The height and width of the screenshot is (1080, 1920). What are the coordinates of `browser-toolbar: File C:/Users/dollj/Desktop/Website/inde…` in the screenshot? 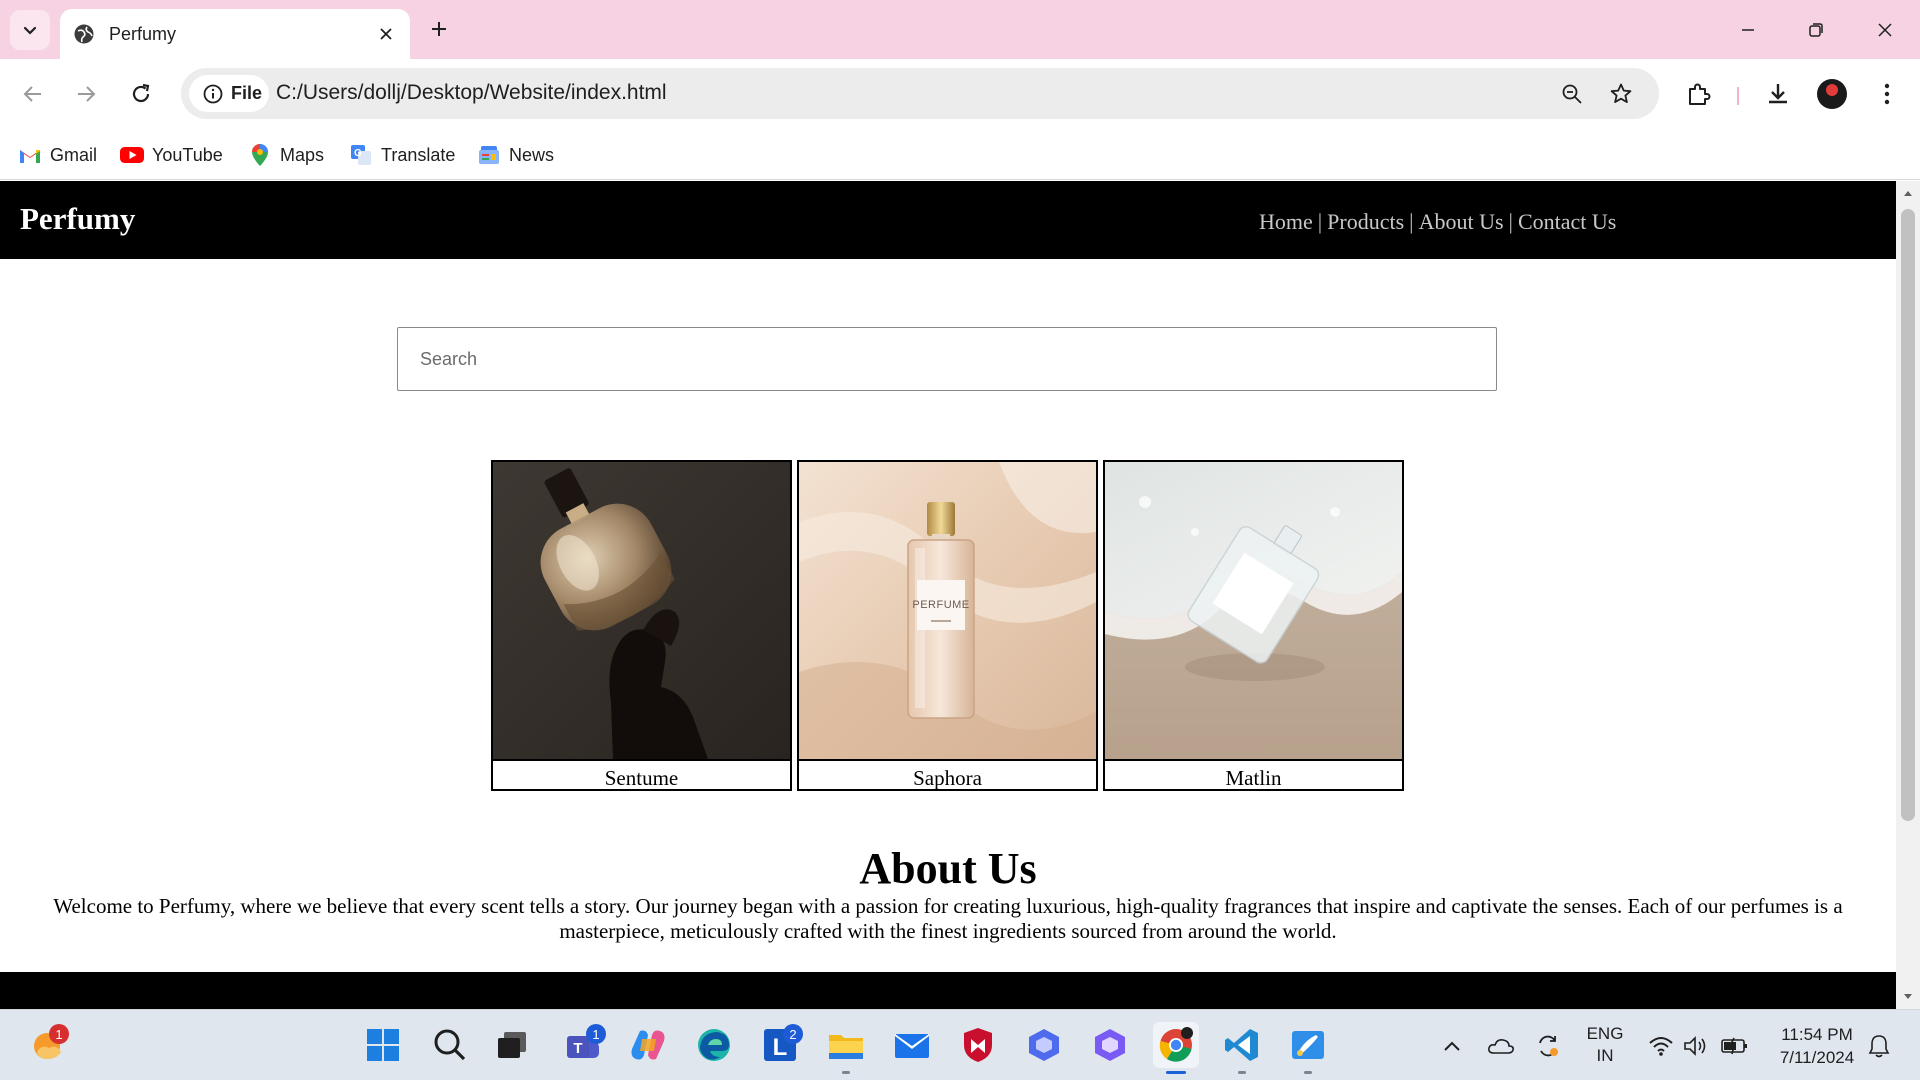 It's located at (960, 94).